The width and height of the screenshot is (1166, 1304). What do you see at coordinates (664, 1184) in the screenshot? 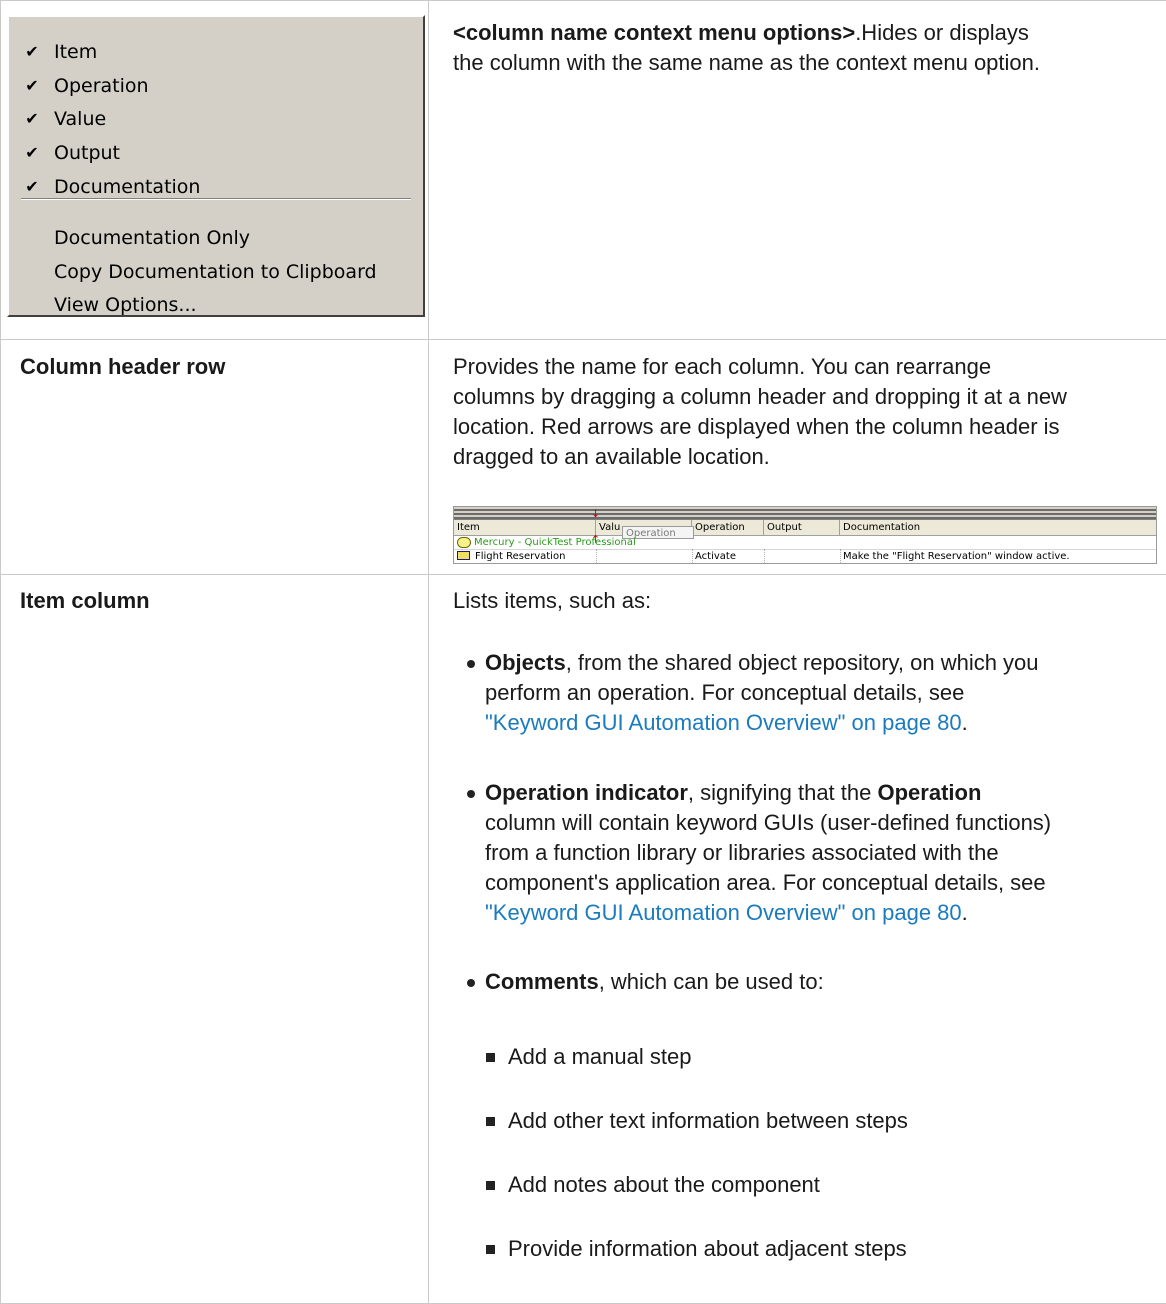
I see `comment-use-item: Add notes about the component` at bounding box center [664, 1184].